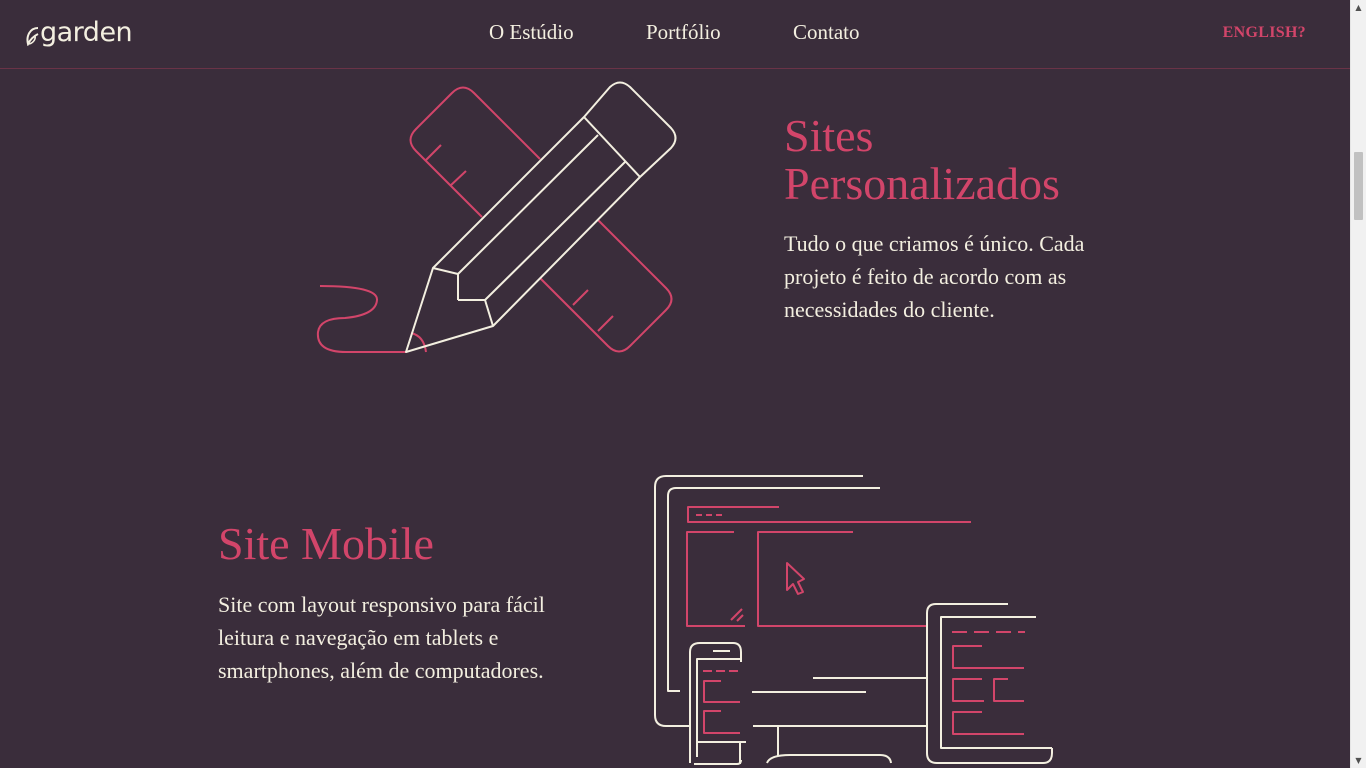 The height and width of the screenshot is (768, 1366). What do you see at coordinates (1264, 33) in the screenshot?
I see `language-switch-link: ENGLISH?` at bounding box center [1264, 33].